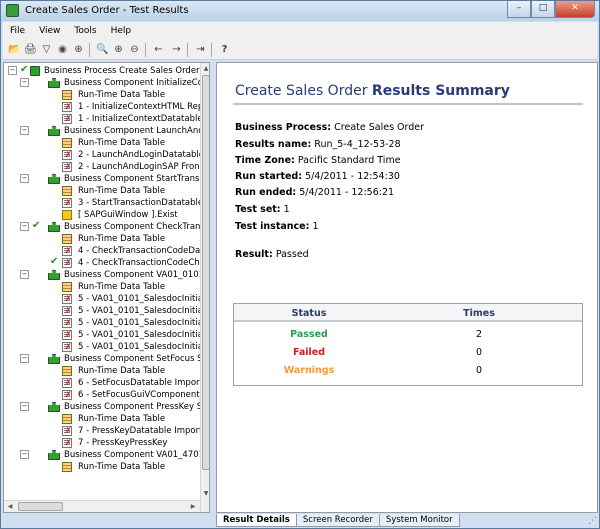  I want to click on tree-node-component: − Business Component VA01_0101_, so click(114, 275).